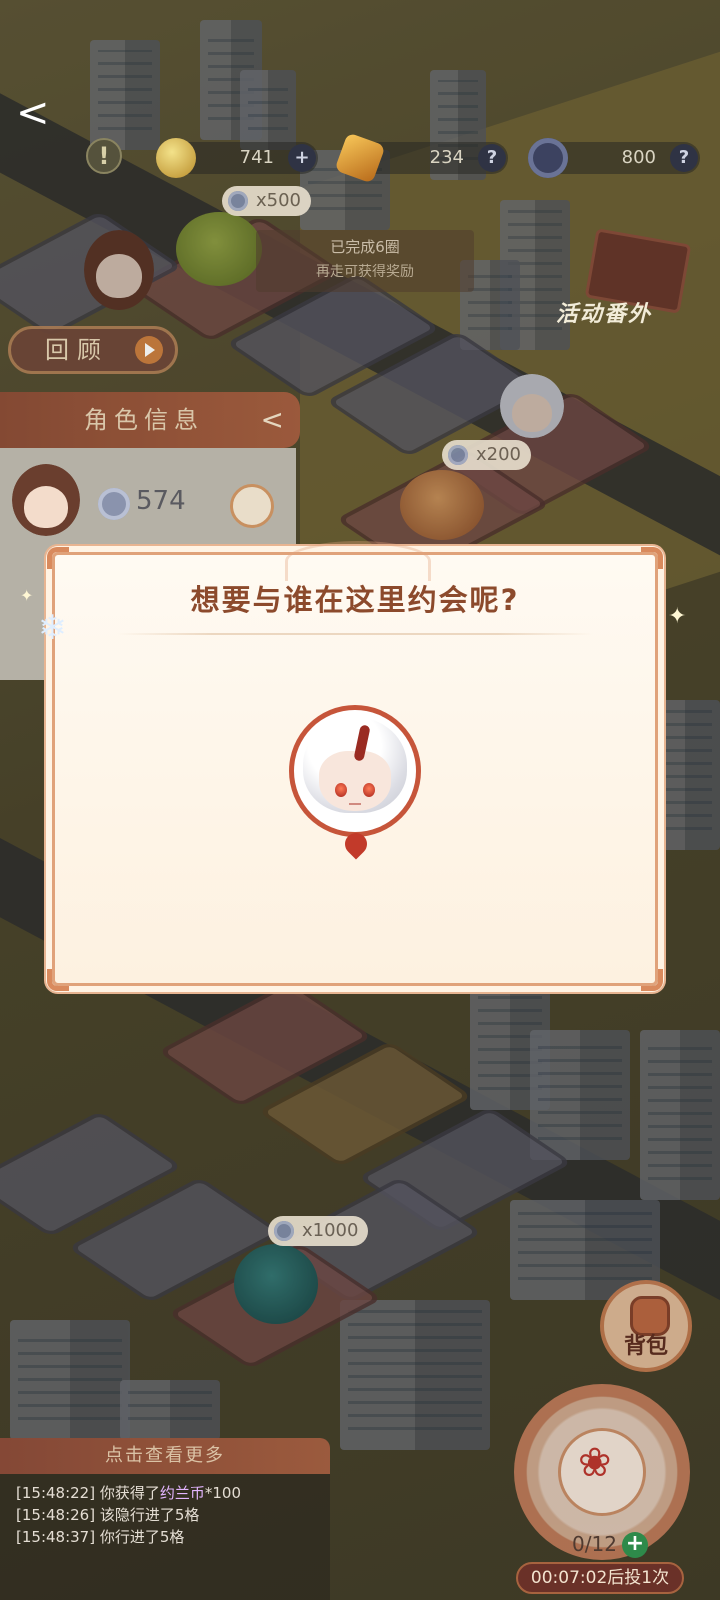 This screenshot has width=720, height=1600. Describe the element at coordinates (252, 506) in the screenshot. I see `character-gift-icon` at that location.